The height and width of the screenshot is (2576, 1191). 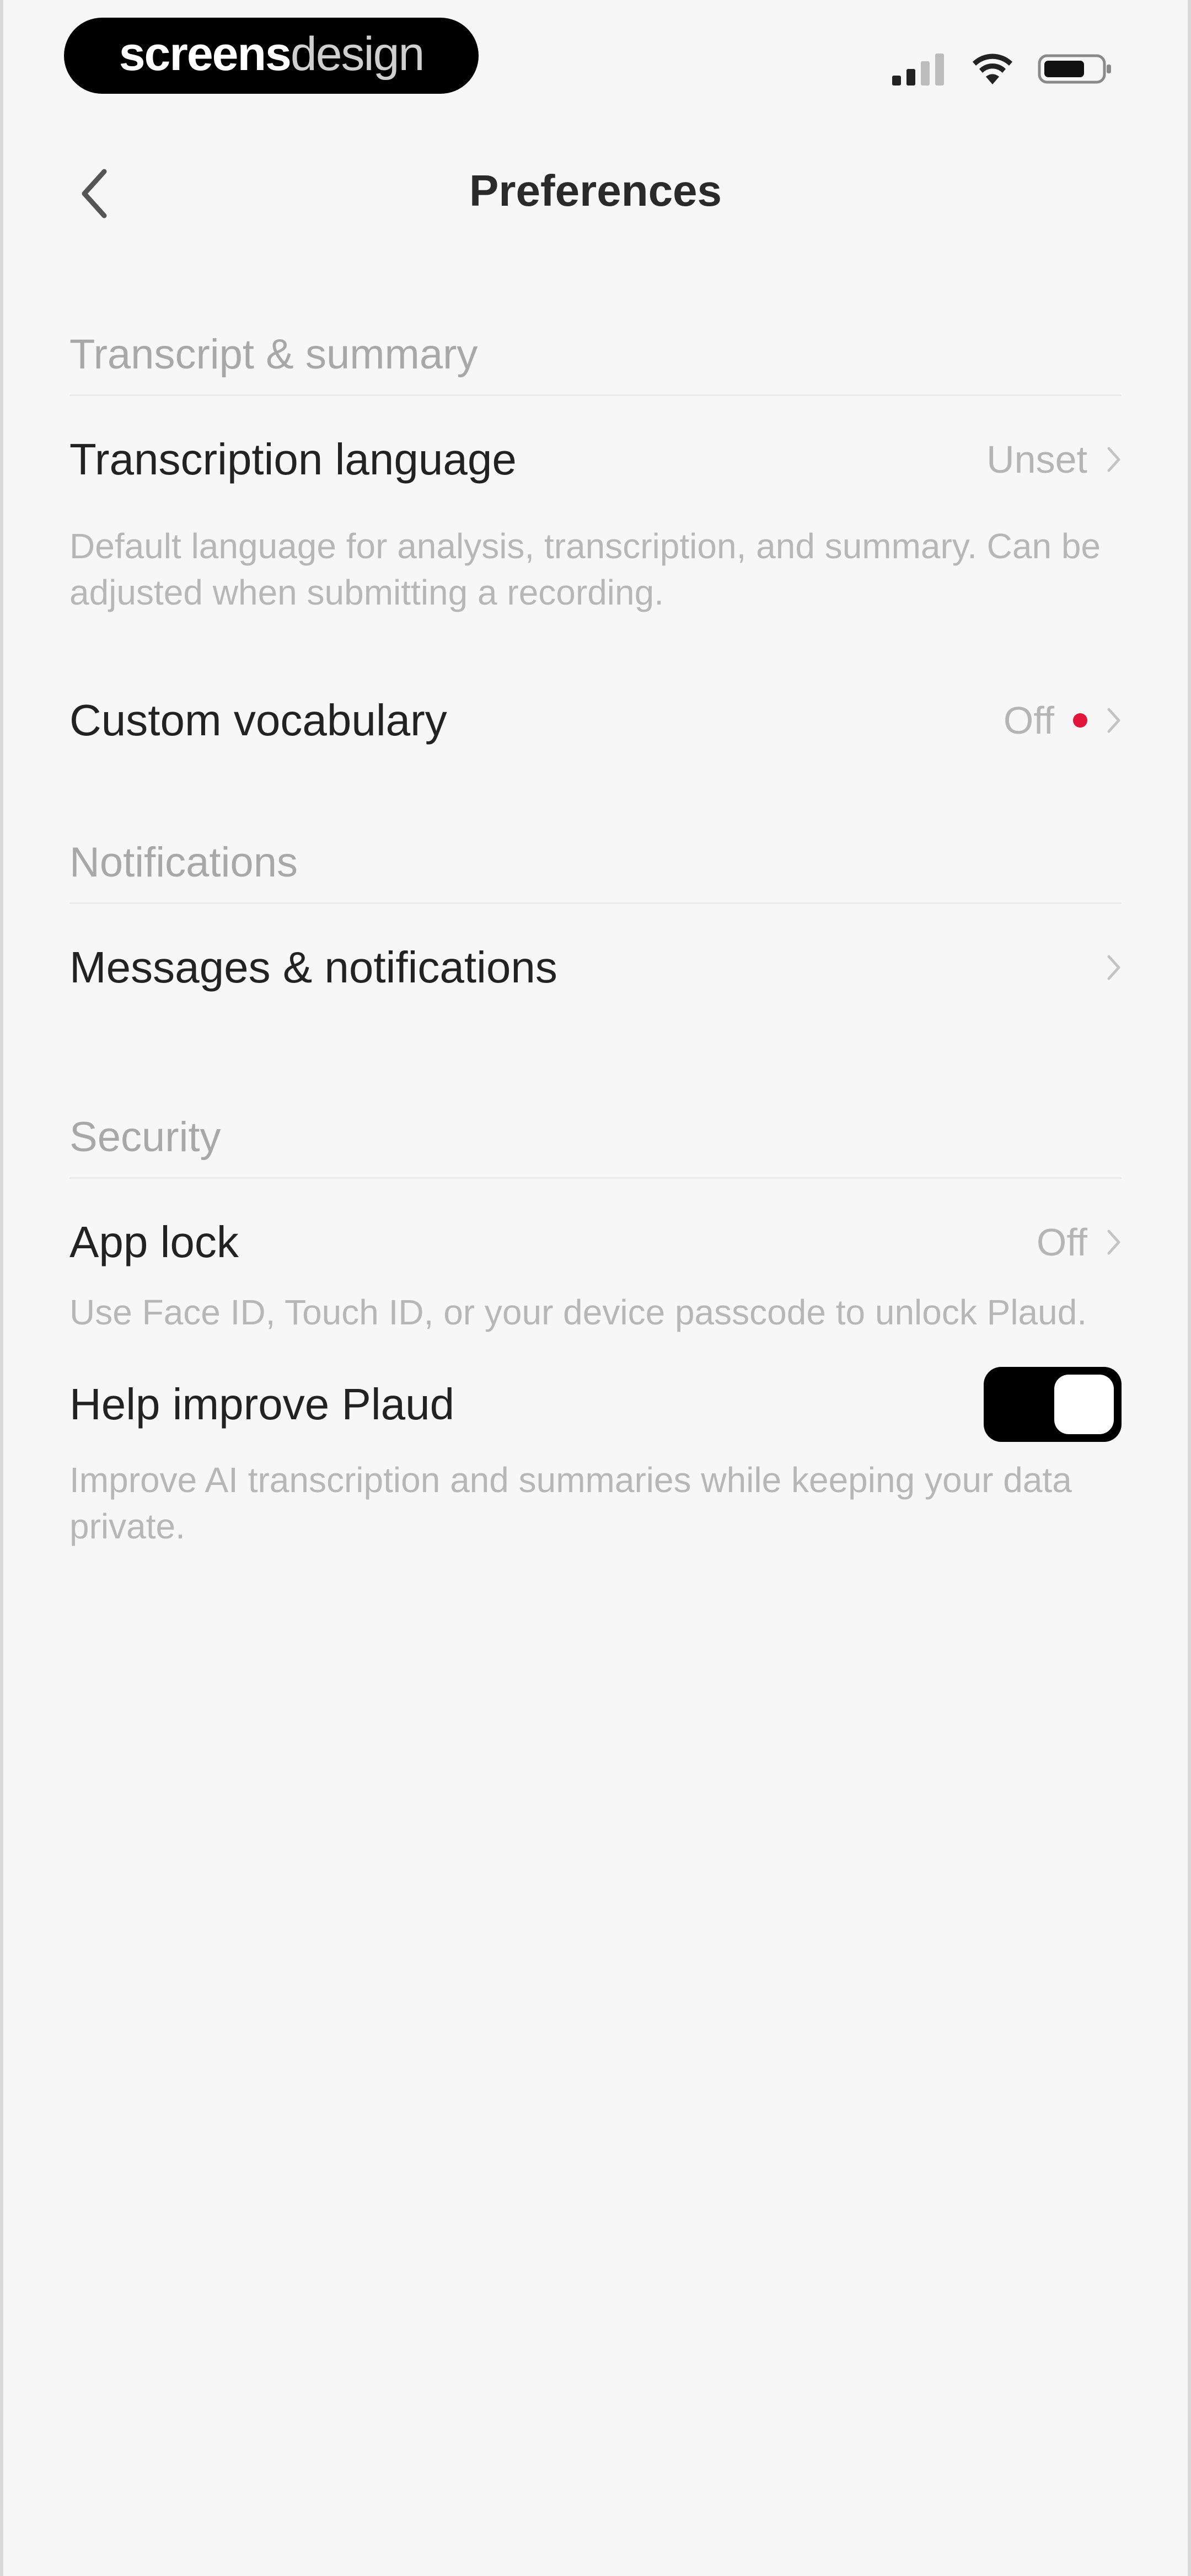 I want to click on page-title: Preferences, so click(x=595, y=190).